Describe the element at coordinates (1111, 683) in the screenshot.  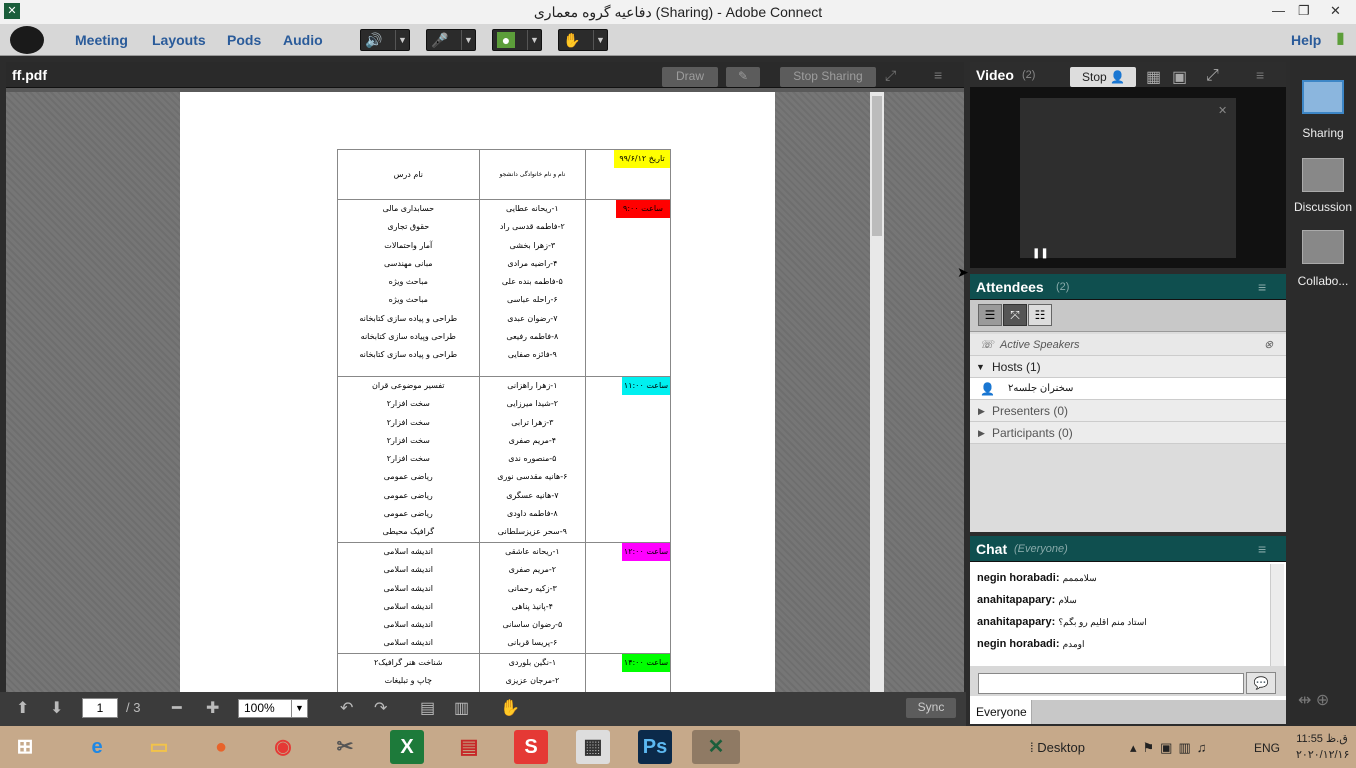
I see `chat-input` at that location.